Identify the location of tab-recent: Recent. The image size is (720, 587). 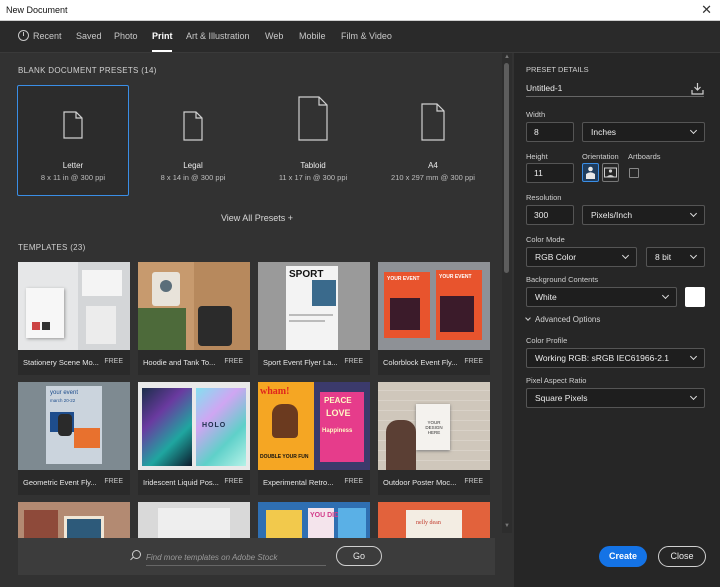
(47, 36).